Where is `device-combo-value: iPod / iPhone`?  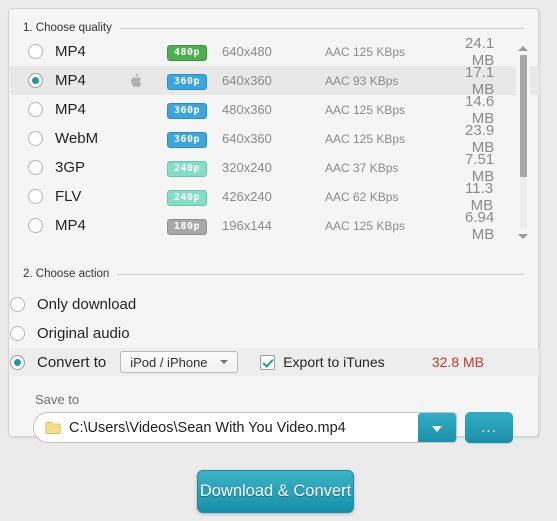 device-combo-value: iPod / iPhone is located at coordinates (169, 362).